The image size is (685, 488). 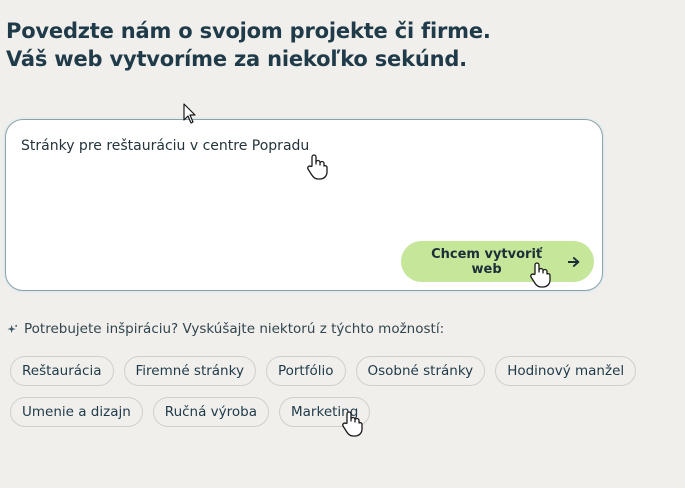 I want to click on suggestion-chip-marketing: Marketing, so click(x=325, y=412).